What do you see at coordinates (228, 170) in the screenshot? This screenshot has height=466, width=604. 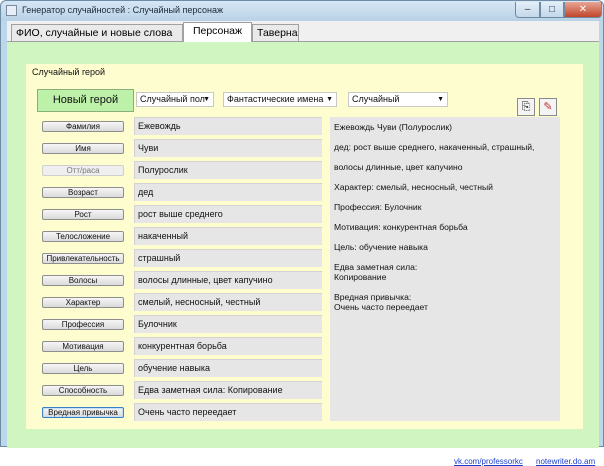 I see `race-value: Полурослик` at bounding box center [228, 170].